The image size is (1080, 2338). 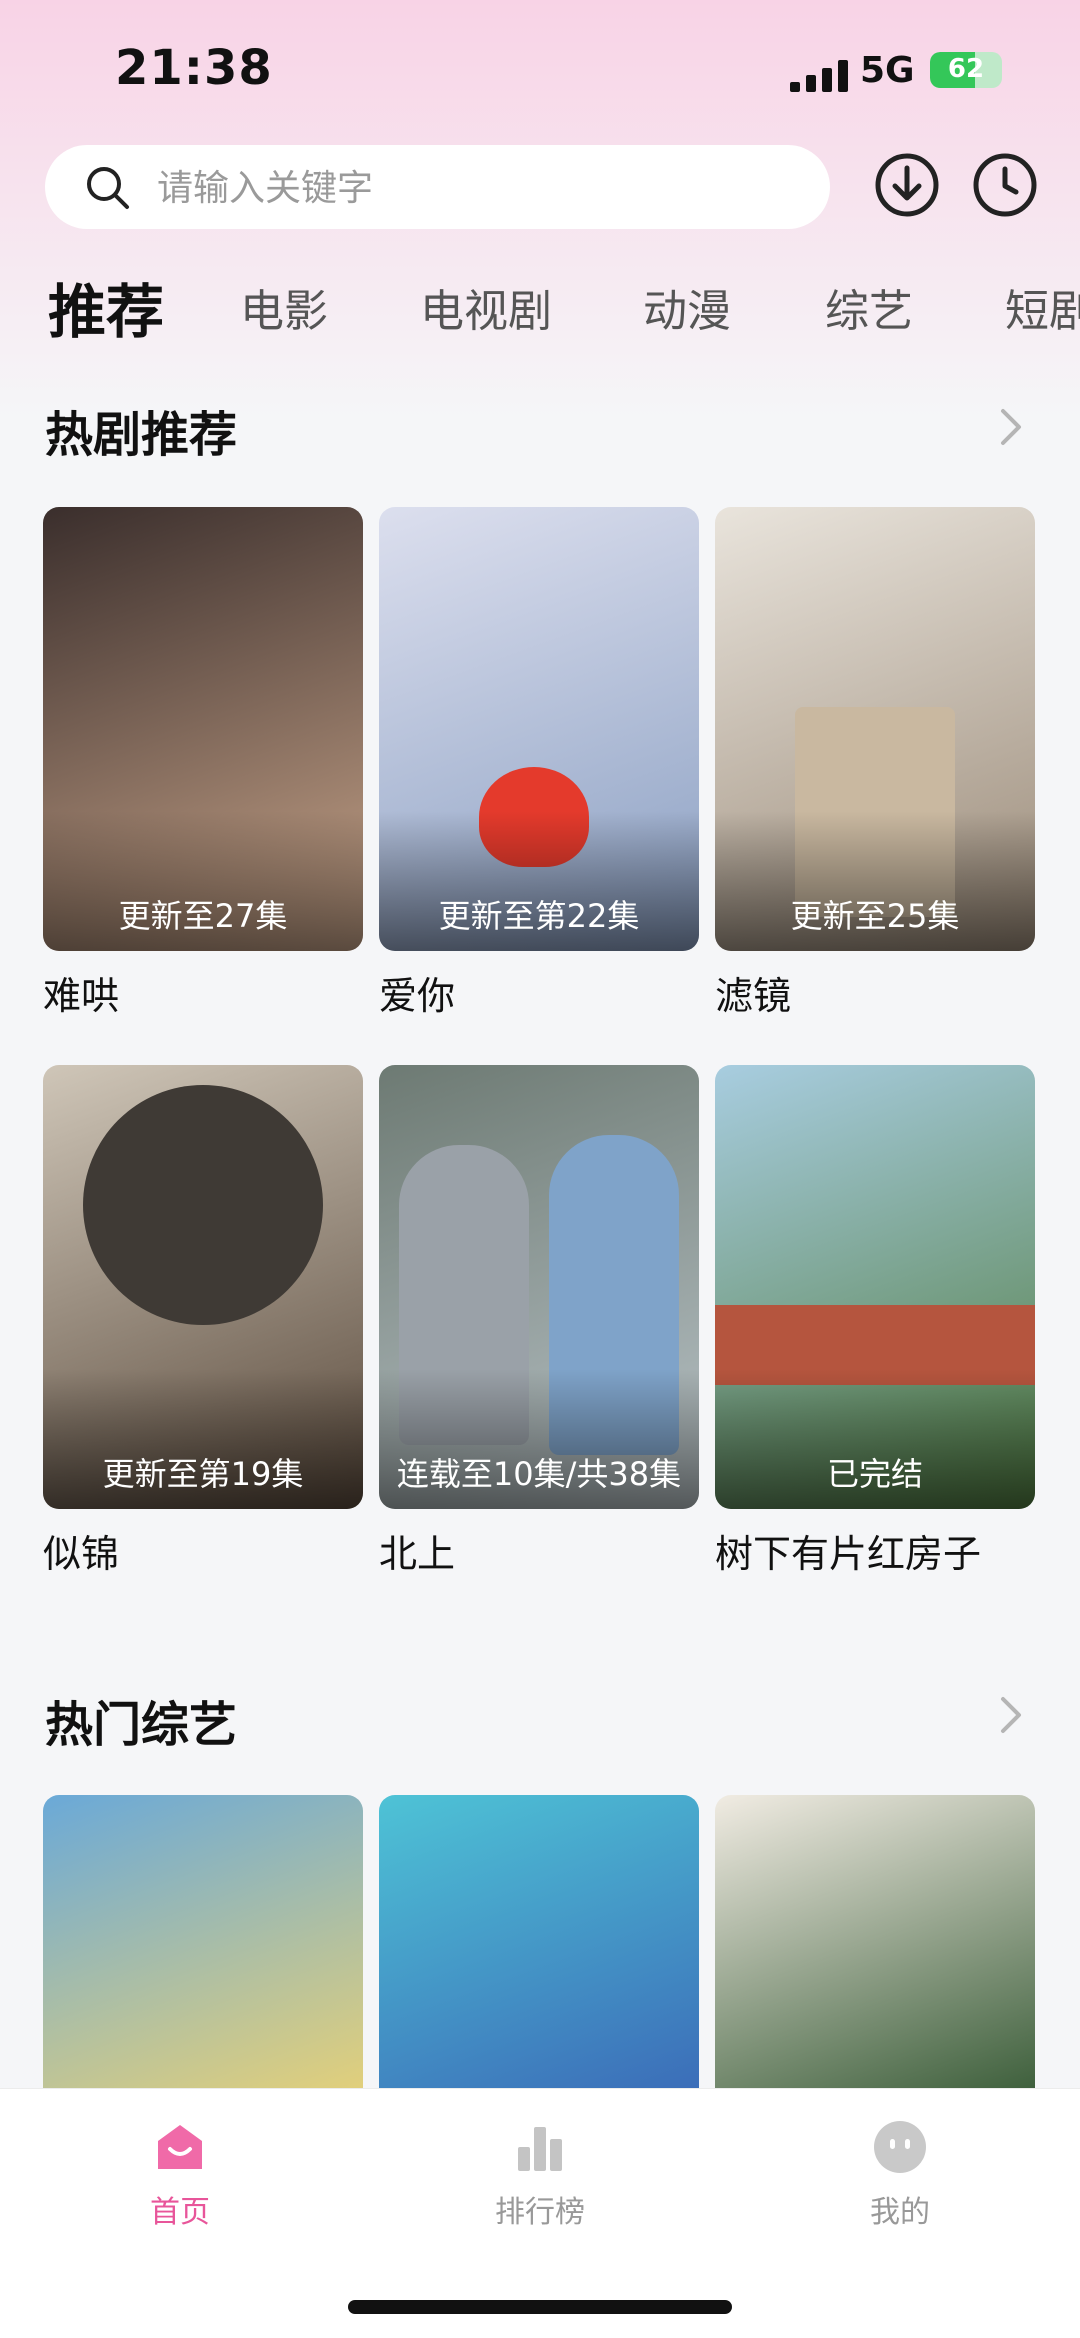 I want to click on drama-card: 已完结 树下有片红房子, so click(x=875, y=1321).